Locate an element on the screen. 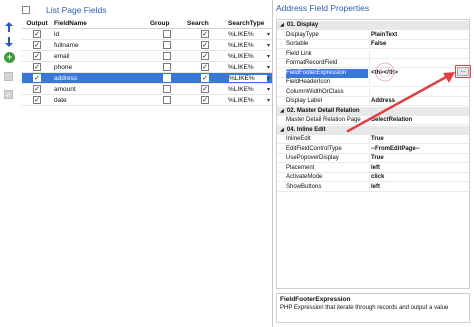 The width and height of the screenshot is (474, 327). table-row: ✓ email ✓ %LIKE% ▾ is located at coordinates (147, 56).